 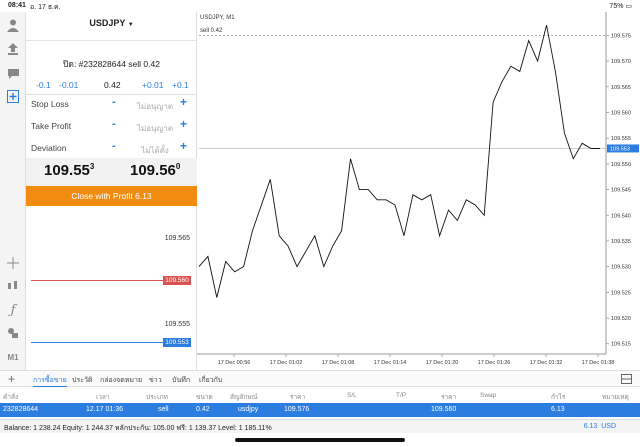 What do you see at coordinates (203, 409) in the screenshot?
I see `cell-size: 0.42` at bounding box center [203, 409].